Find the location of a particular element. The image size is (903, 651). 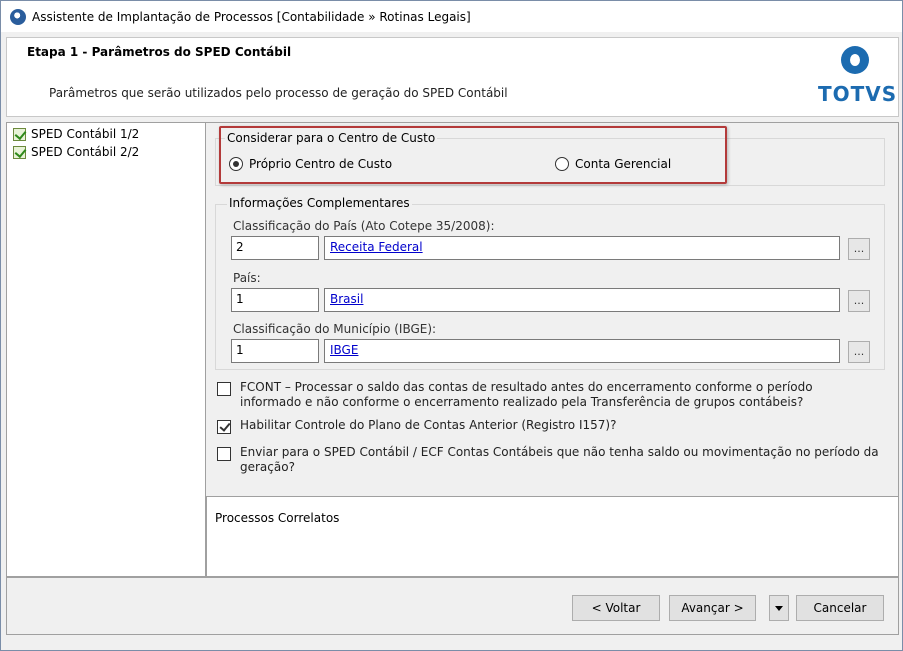

radio-selected-icon is located at coordinates (236, 164).